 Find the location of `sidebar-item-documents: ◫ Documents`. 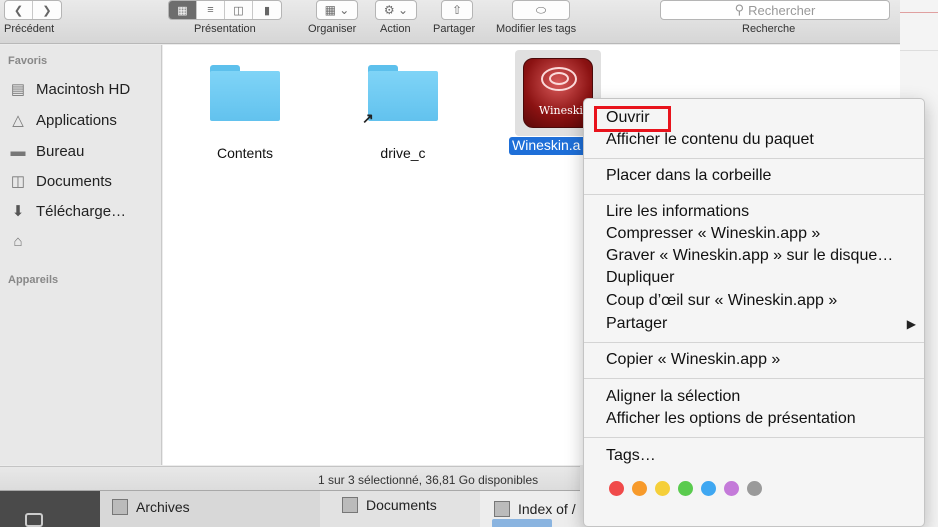

sidebar-item-documents: ◫ Documents is located at coordinates (60, 181).